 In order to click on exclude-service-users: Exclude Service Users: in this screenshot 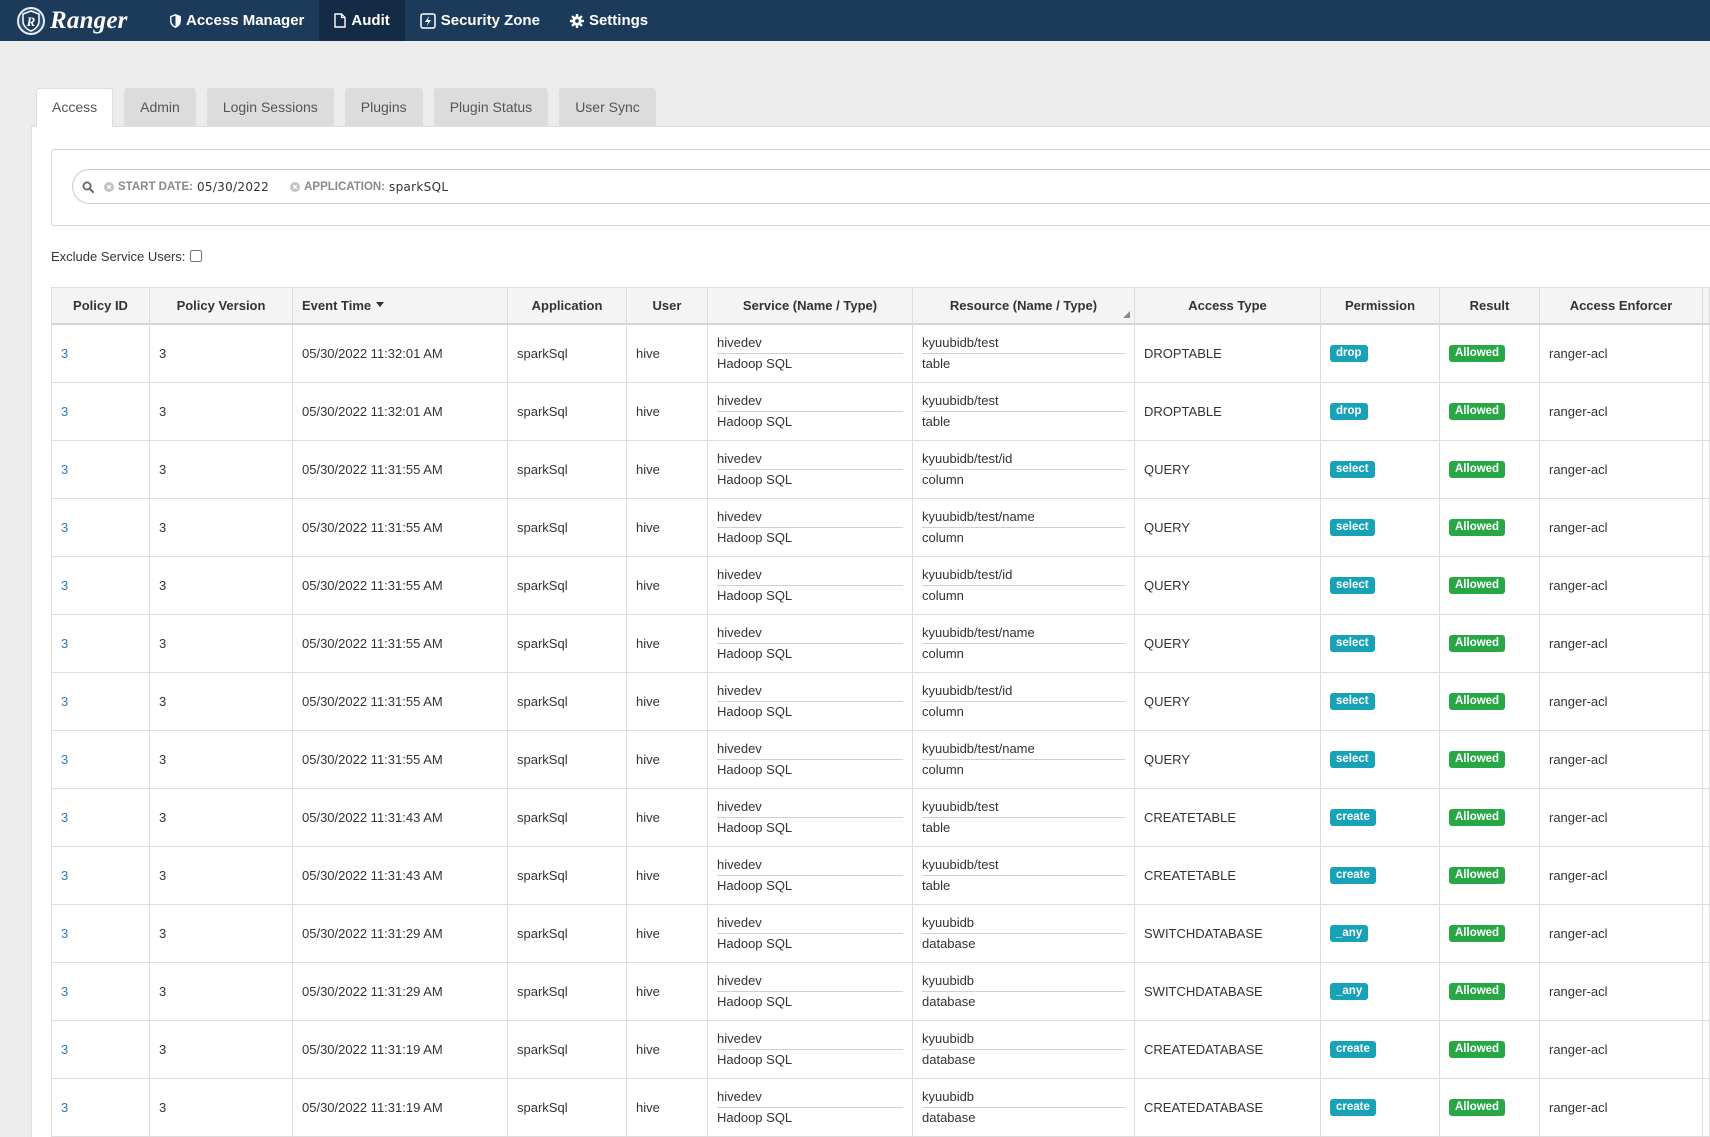, I will do `click(127, 256)`.